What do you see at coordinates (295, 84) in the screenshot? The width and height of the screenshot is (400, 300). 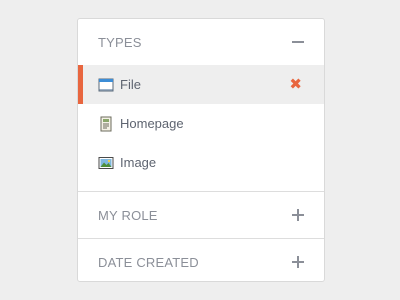 I see `remove-x-icon: ✖` at bounding box center [295, 84].